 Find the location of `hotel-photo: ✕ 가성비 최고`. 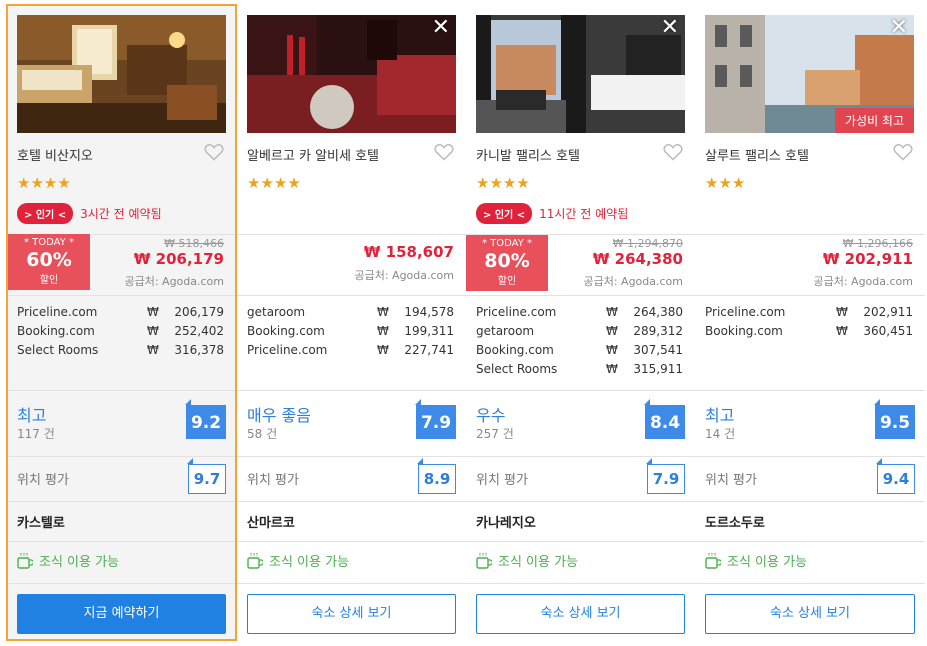

hotel-photo: ✕ 가성비 최고 is located at coordinates (809, 74).